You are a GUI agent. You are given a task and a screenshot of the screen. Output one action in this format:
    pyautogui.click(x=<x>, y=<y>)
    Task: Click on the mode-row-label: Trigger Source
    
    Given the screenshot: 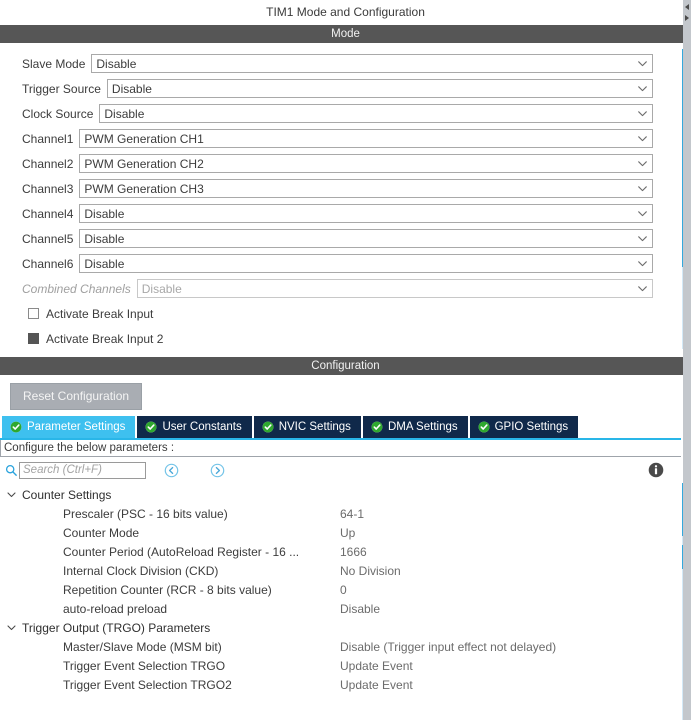 What is the action you would take?
    pyautogui.click(x=61, y=88)
    